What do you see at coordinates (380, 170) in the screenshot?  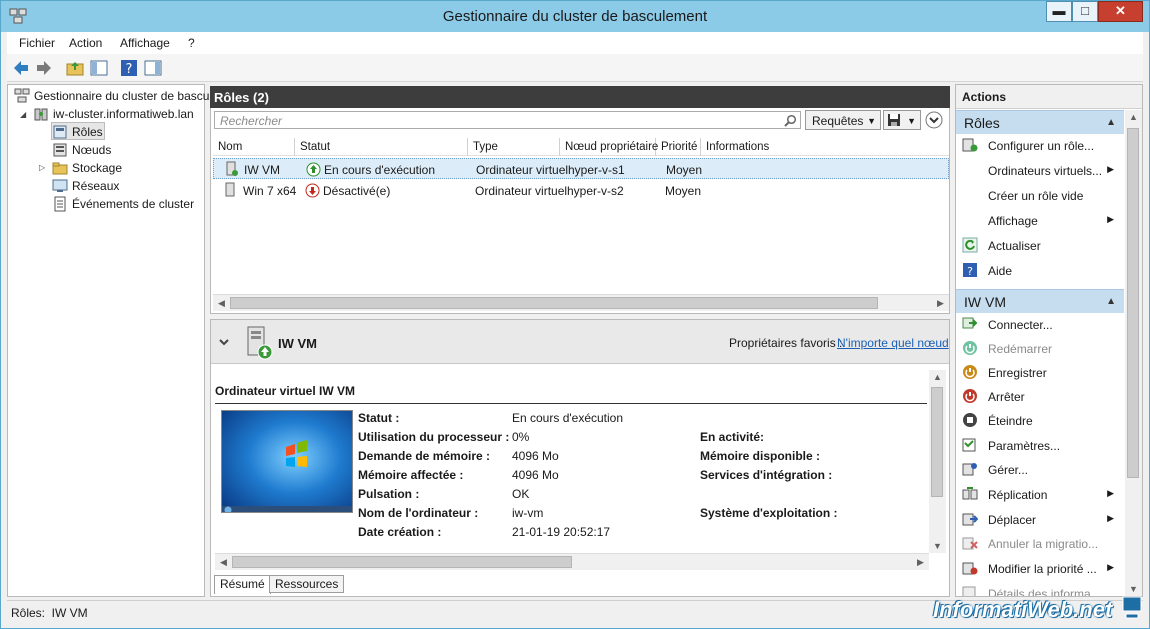 I see `cell-status: En cours d'exécution` at bounding box center [380, 170].